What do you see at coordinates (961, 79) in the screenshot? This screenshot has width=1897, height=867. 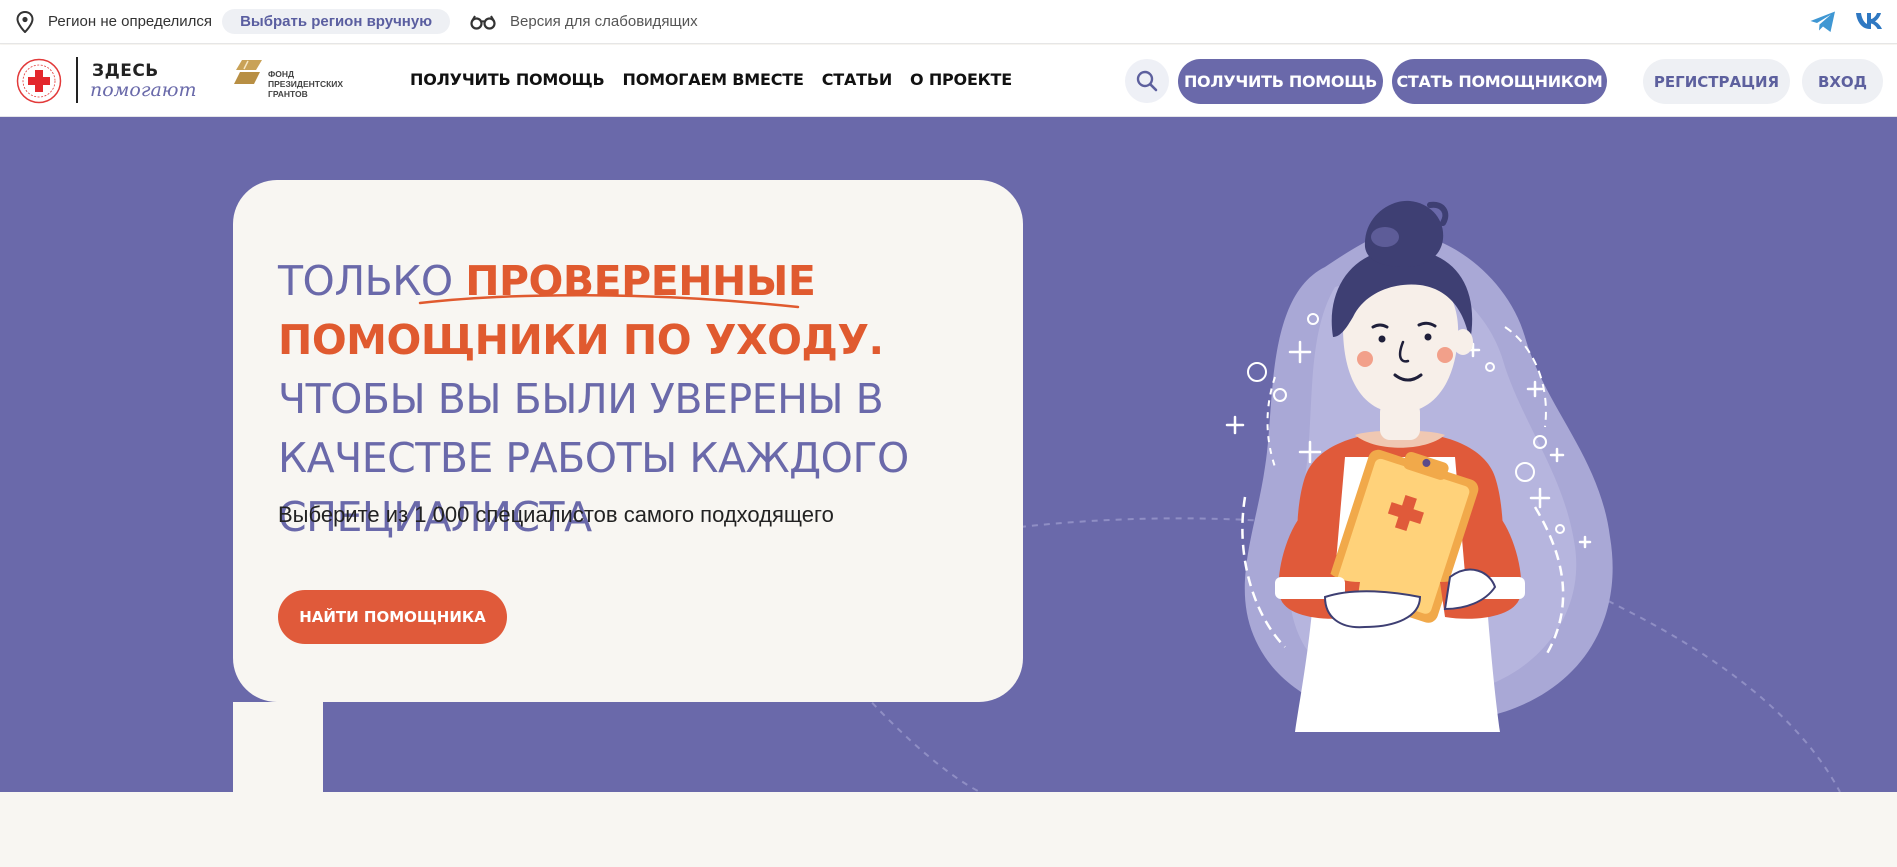 I see `nav-item-about: О ПРОЕКТЕ` at bounding box center [961, 79].